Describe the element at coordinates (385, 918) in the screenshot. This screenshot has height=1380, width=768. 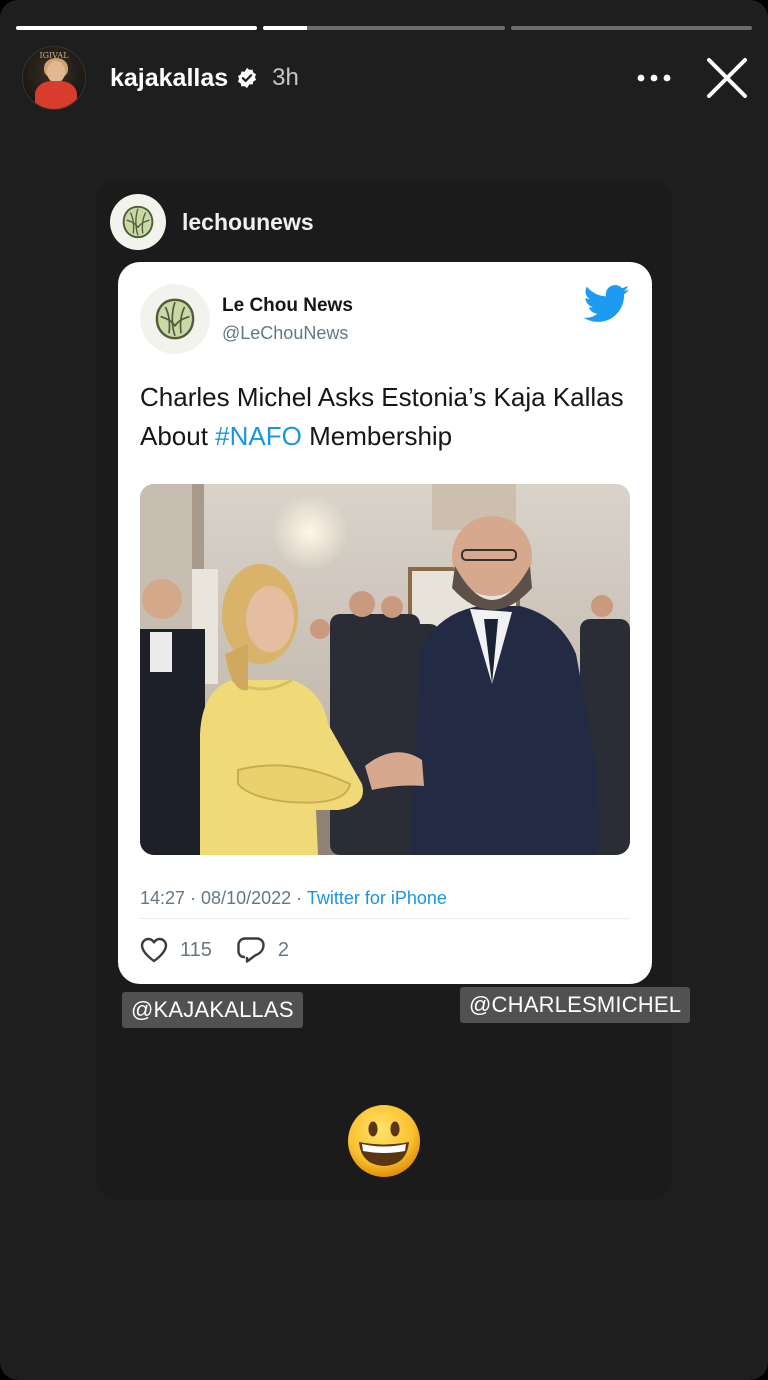
I see `divider` at that location.